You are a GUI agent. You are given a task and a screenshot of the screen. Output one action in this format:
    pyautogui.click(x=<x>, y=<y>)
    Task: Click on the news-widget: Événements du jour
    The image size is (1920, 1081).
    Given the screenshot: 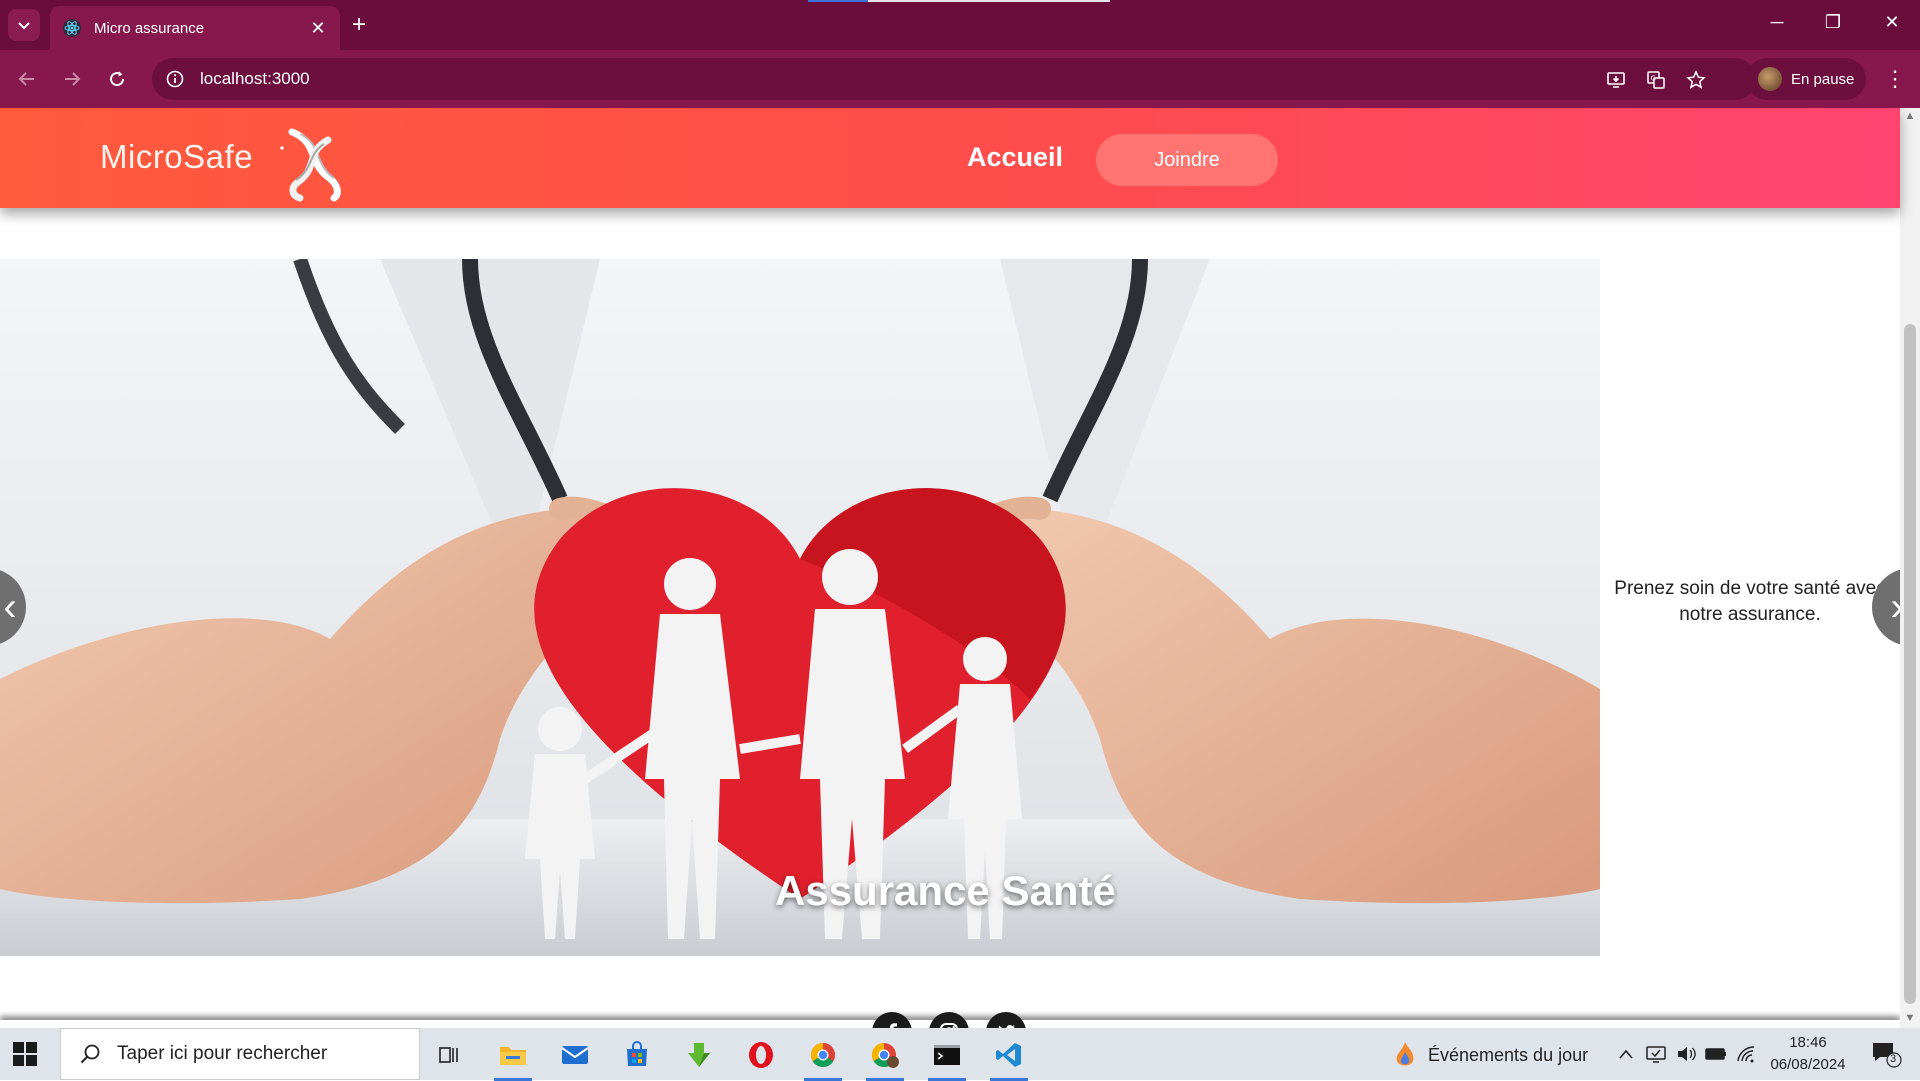 What is the action you would take?
    pyautogui.click(x=1490, y=1055)
    